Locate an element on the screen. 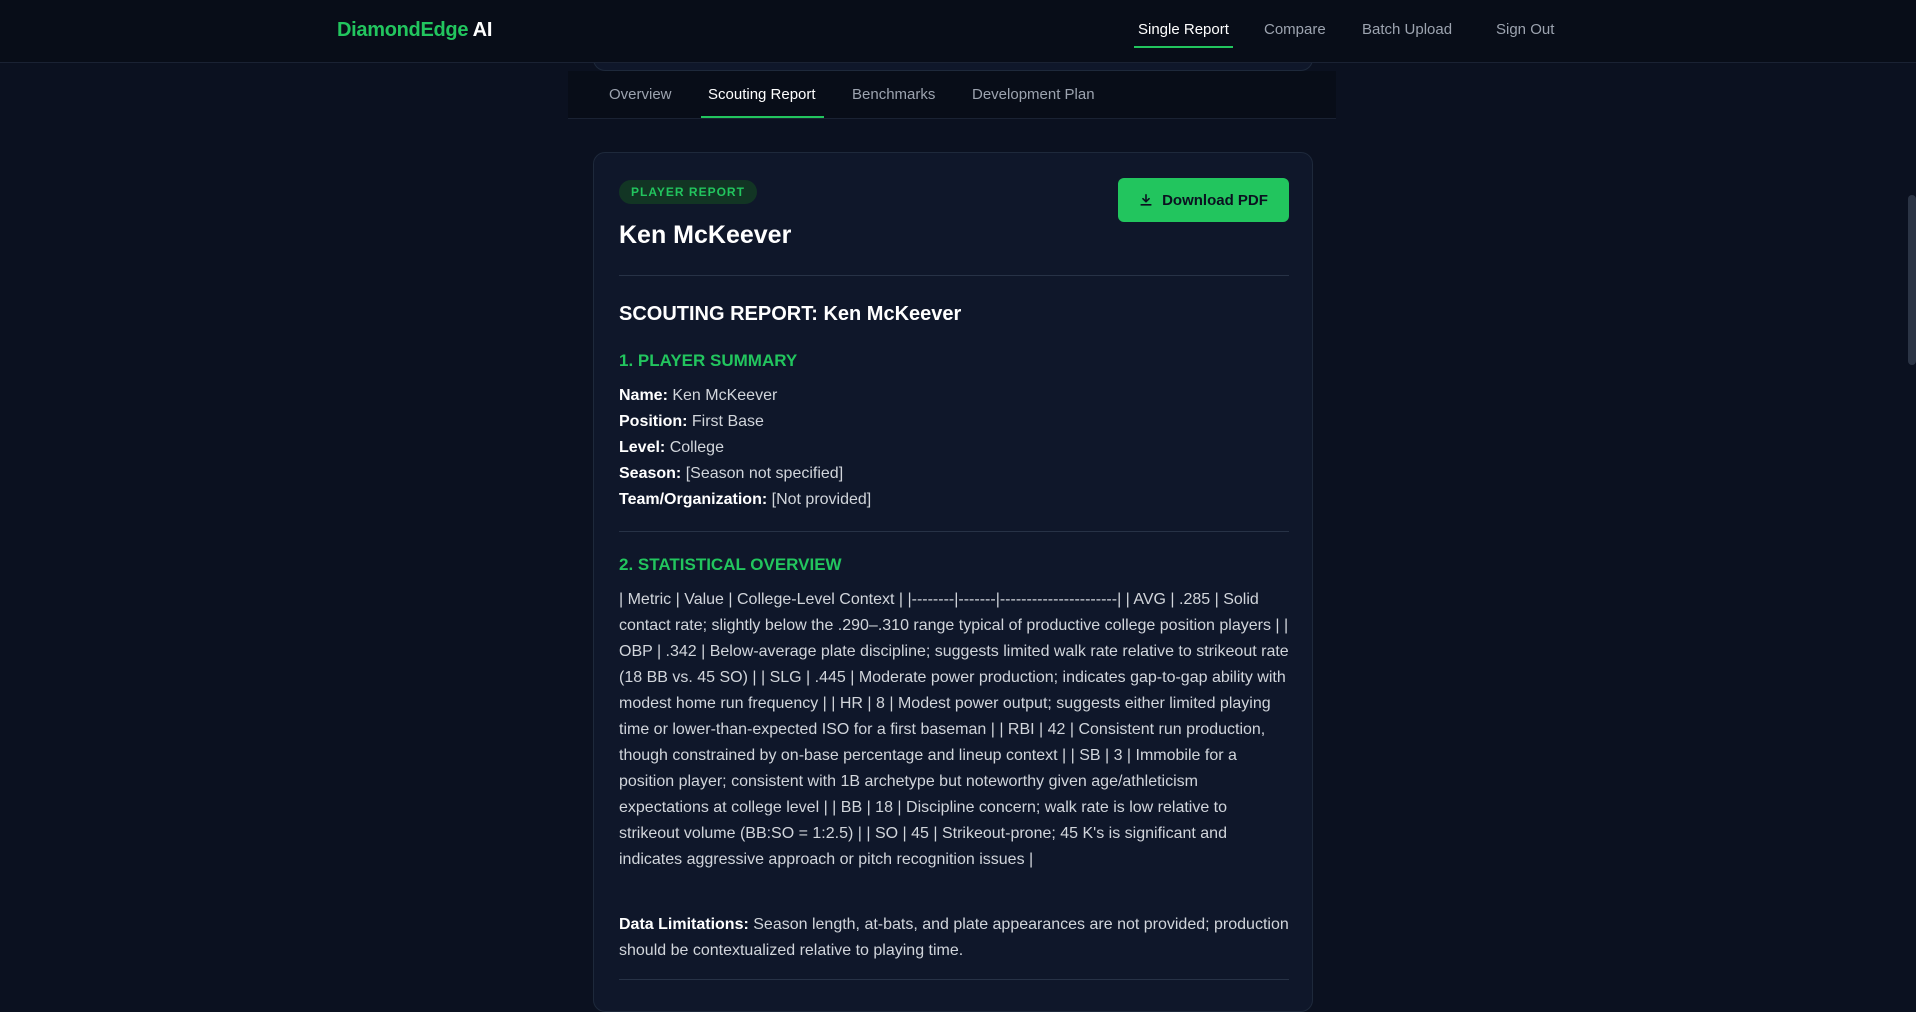 This screenshot has width=1916, height=1012. data-limitations-label: Data Limitations: is located at coordinates (684, 924).